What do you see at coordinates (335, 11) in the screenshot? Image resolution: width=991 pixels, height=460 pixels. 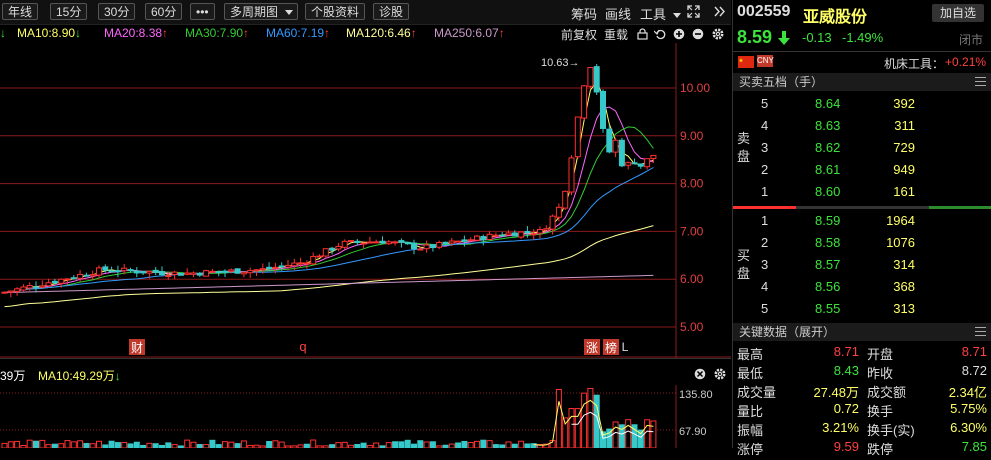 I see `stock-info-button: 个股资料` at bounding box center [335, 11].